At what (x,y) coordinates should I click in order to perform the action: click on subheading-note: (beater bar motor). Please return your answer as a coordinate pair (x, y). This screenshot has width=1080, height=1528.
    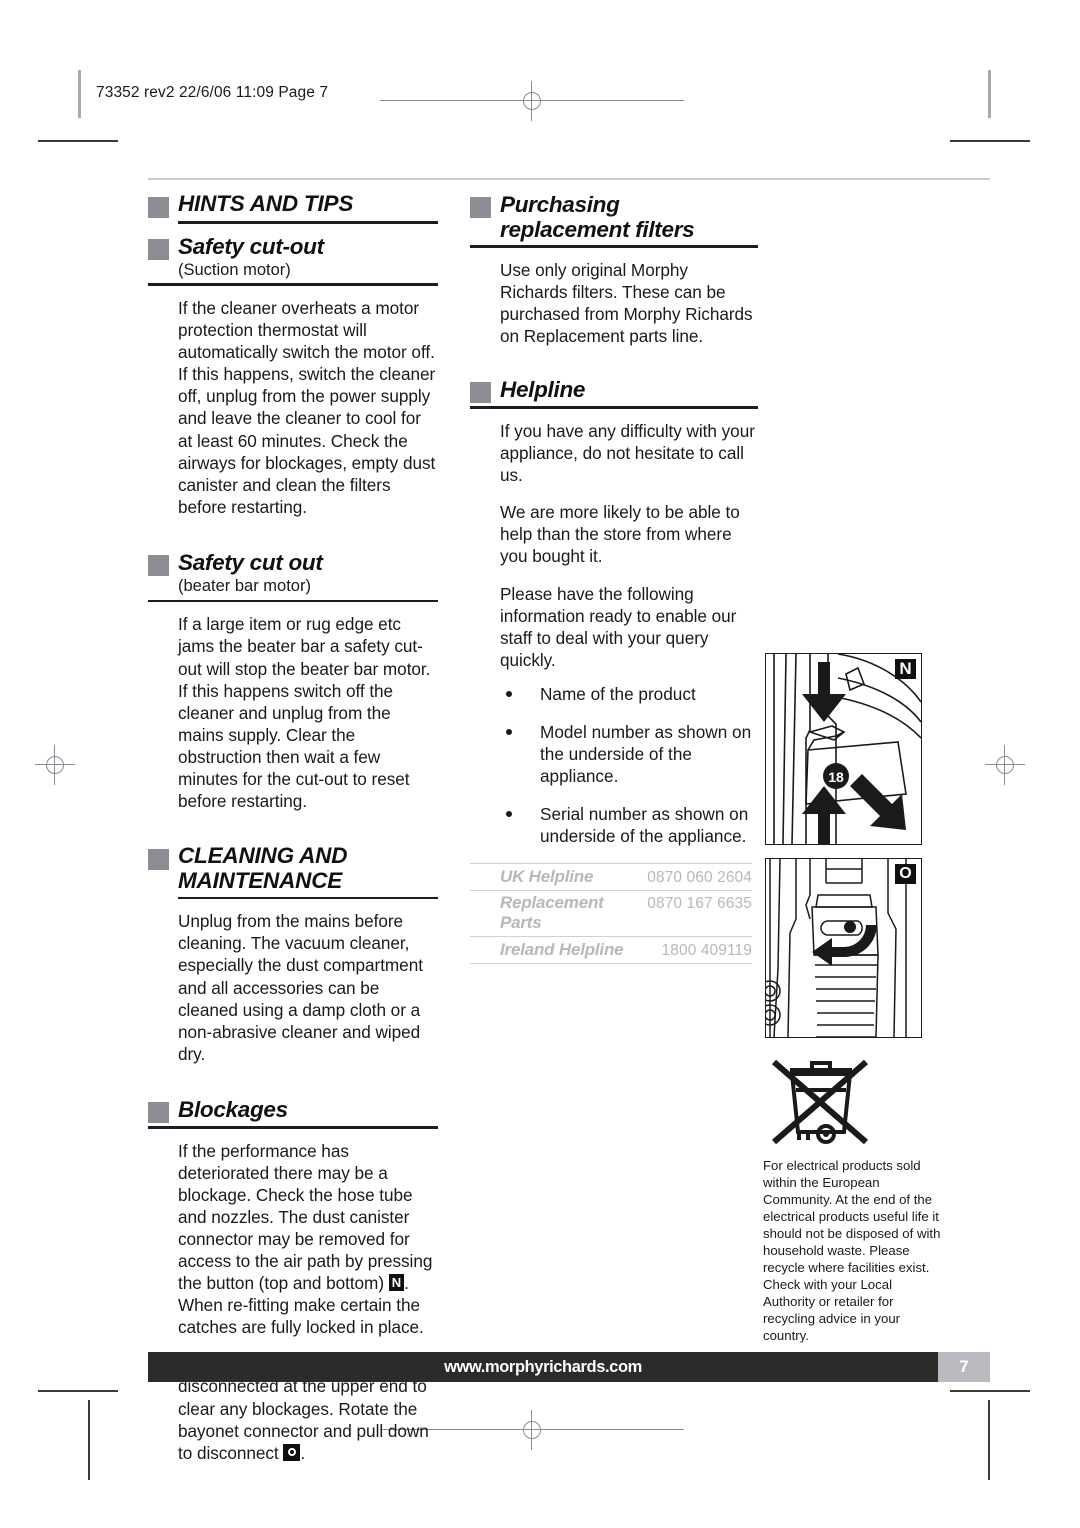
    Looking at the image, I should click on (244, 585).